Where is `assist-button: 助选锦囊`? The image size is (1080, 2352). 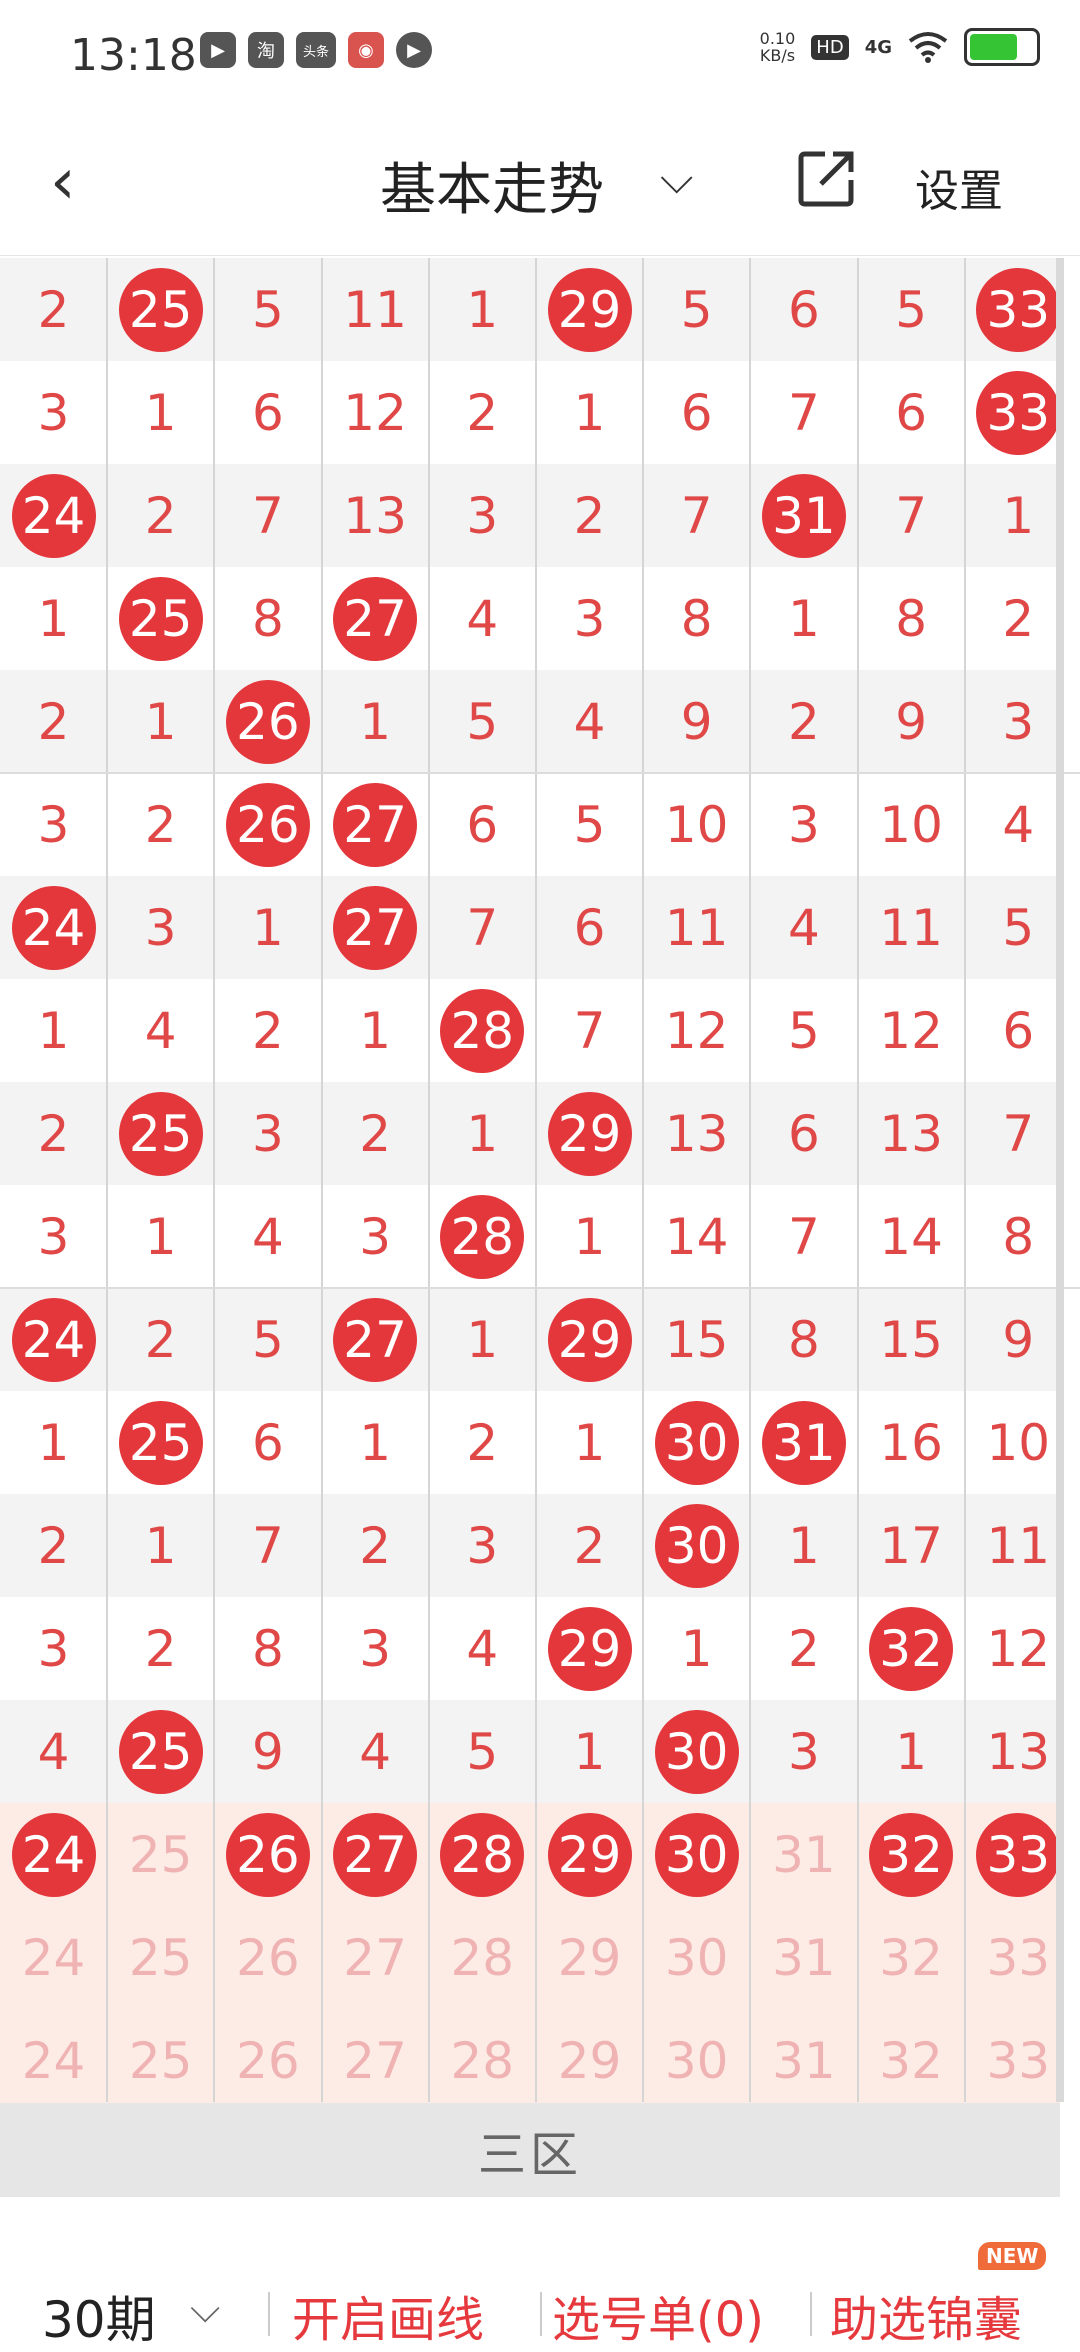
assist-button: 助选锦囊 is located at coordinates (926, 2315).